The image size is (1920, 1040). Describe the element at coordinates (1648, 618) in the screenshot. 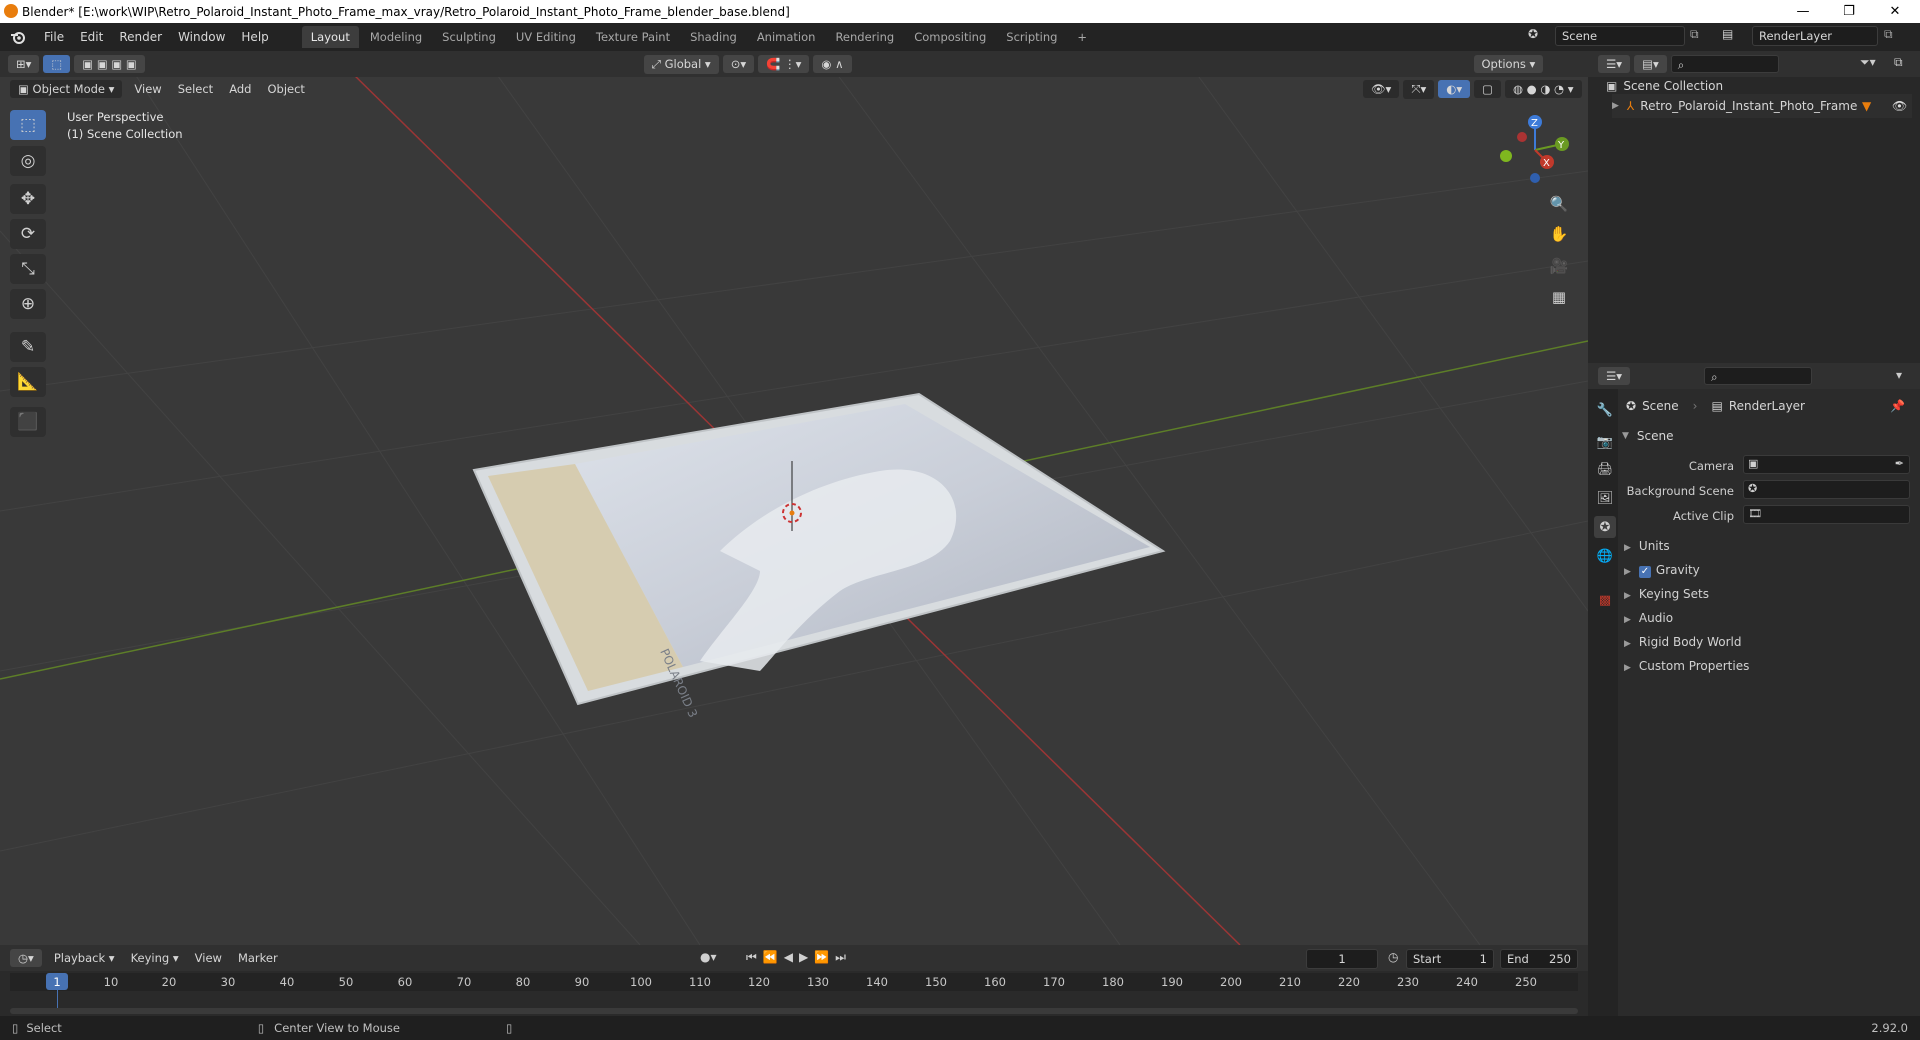

I see `subpanel-audio: ▶ Audio` at that location.